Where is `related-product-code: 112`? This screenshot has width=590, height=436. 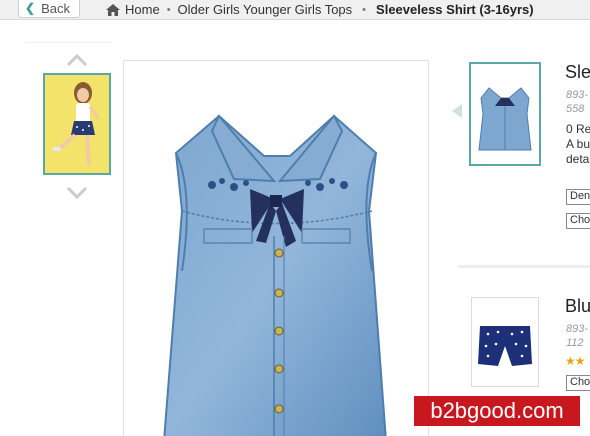
related-product-code: 112 is located at coordinates (575, 343).